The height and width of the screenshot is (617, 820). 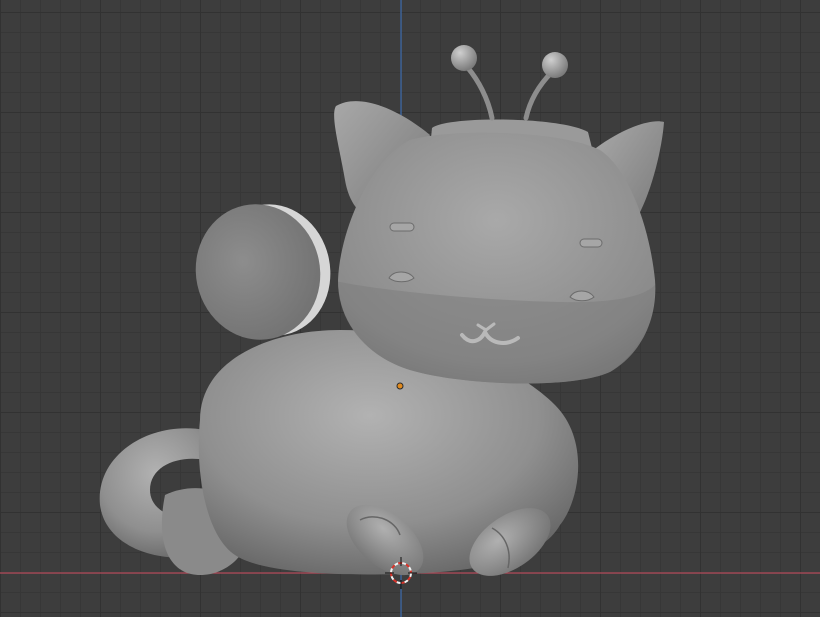 I want to click on antennae, so click(x=509, y=83).